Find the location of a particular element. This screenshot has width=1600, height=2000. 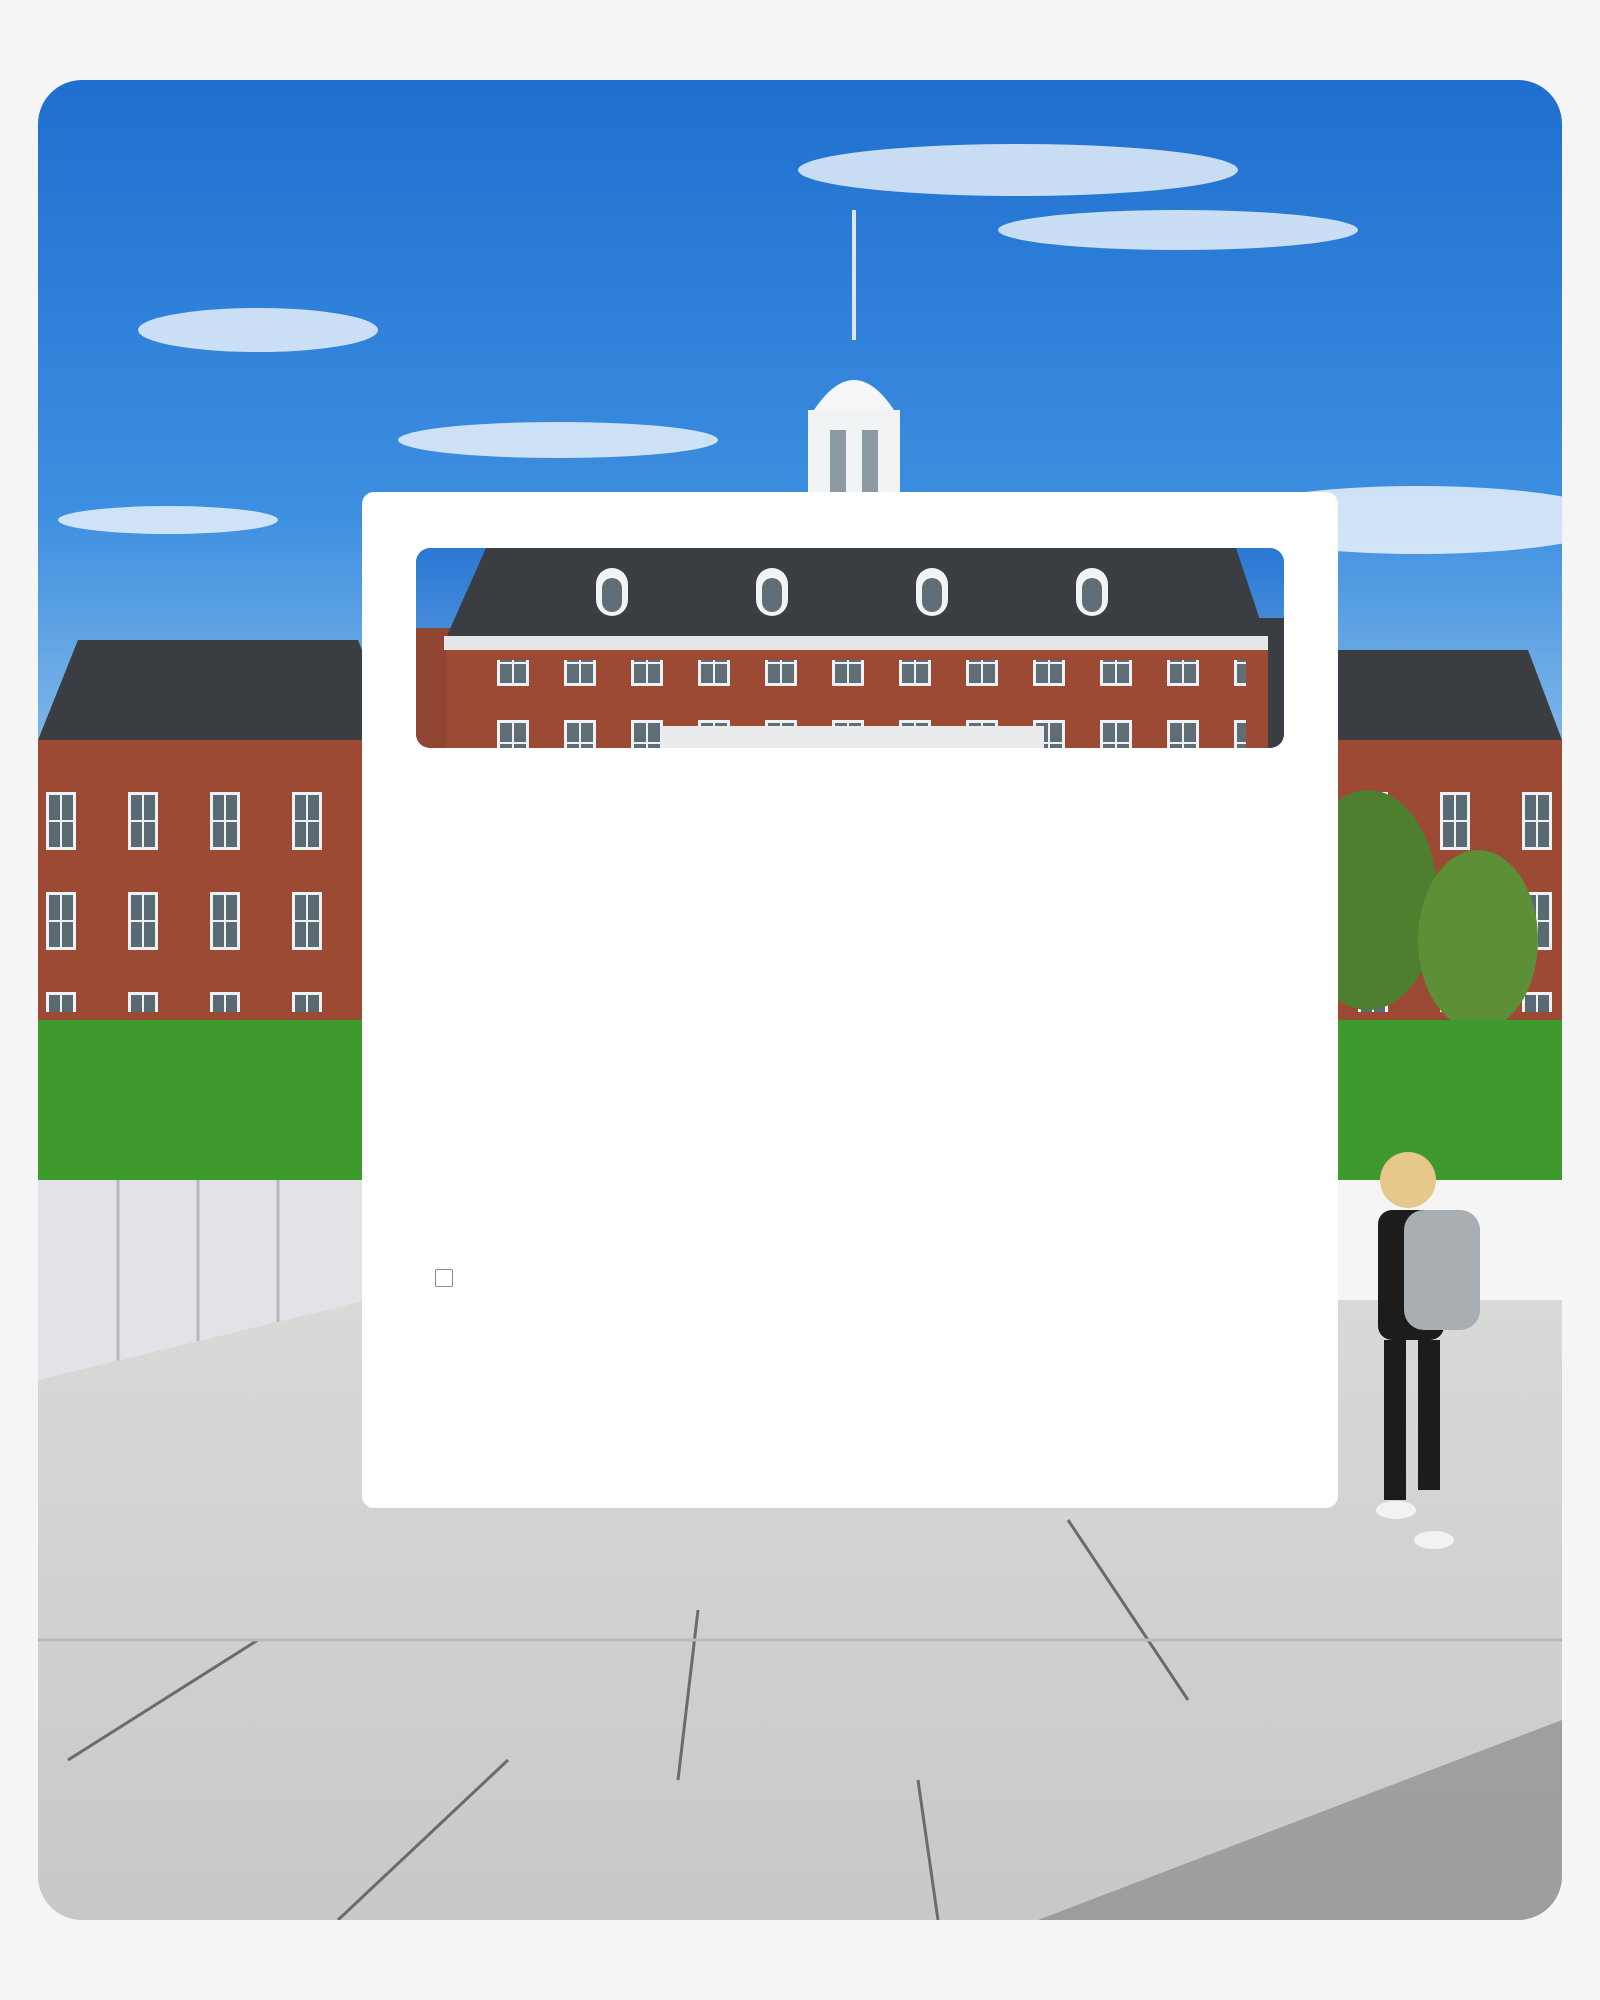

card-banner-image is located at coordinates (850, 648).